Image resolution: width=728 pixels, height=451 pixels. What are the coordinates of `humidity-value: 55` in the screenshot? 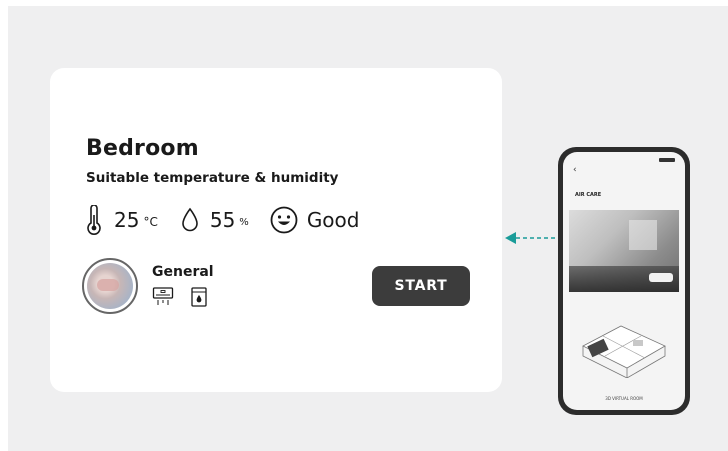 It's located at (222, 220).